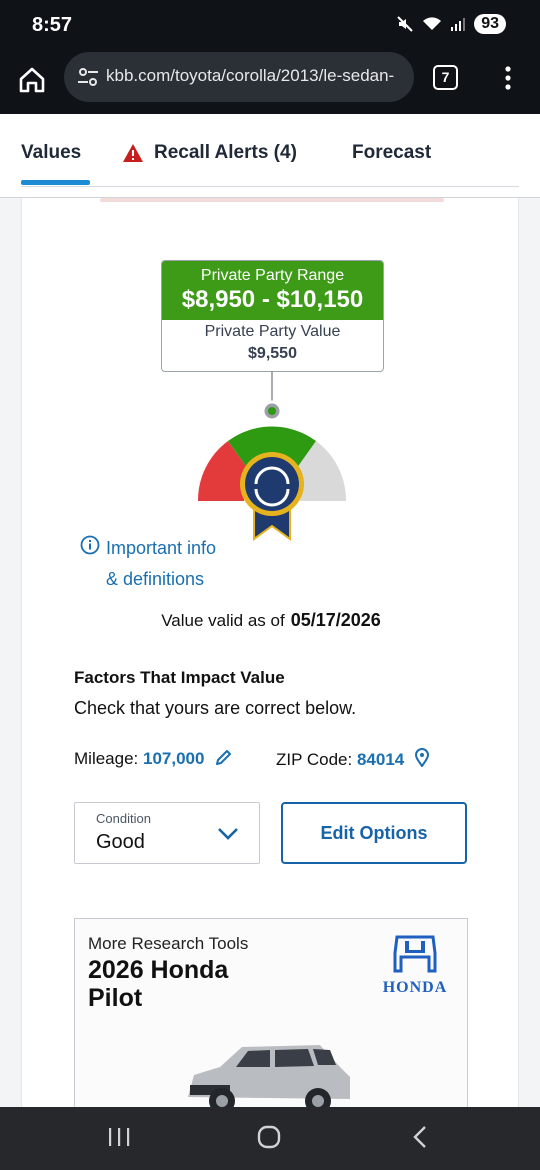 The image size is (540, 1170). I want to click on condition-label: Condition, so click(123, 818).